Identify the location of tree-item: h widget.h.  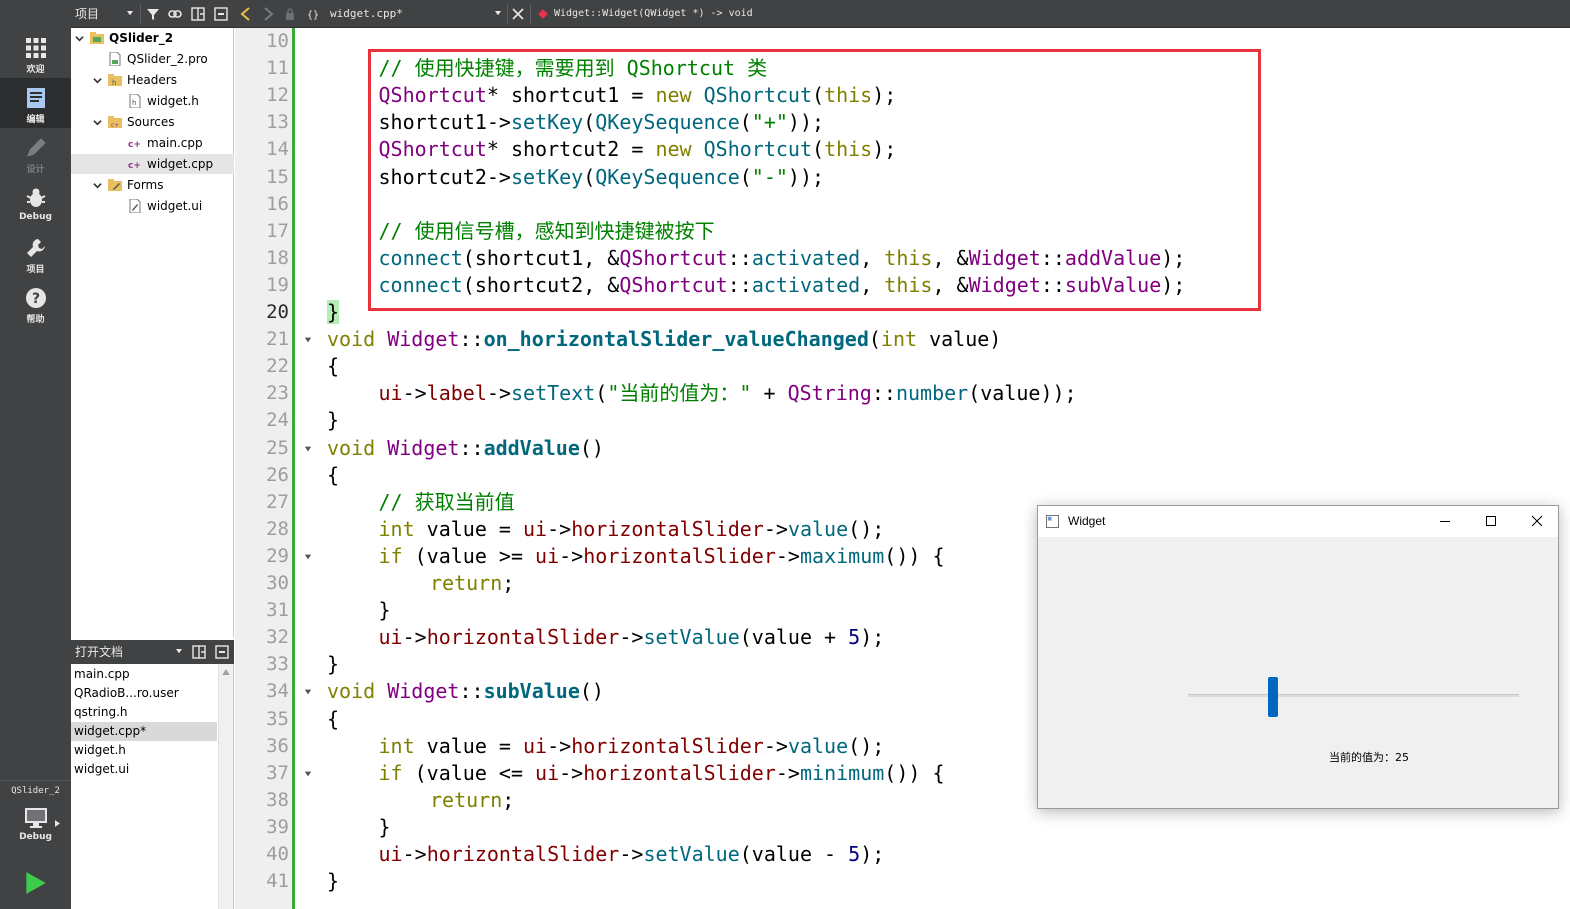
(152, 101).